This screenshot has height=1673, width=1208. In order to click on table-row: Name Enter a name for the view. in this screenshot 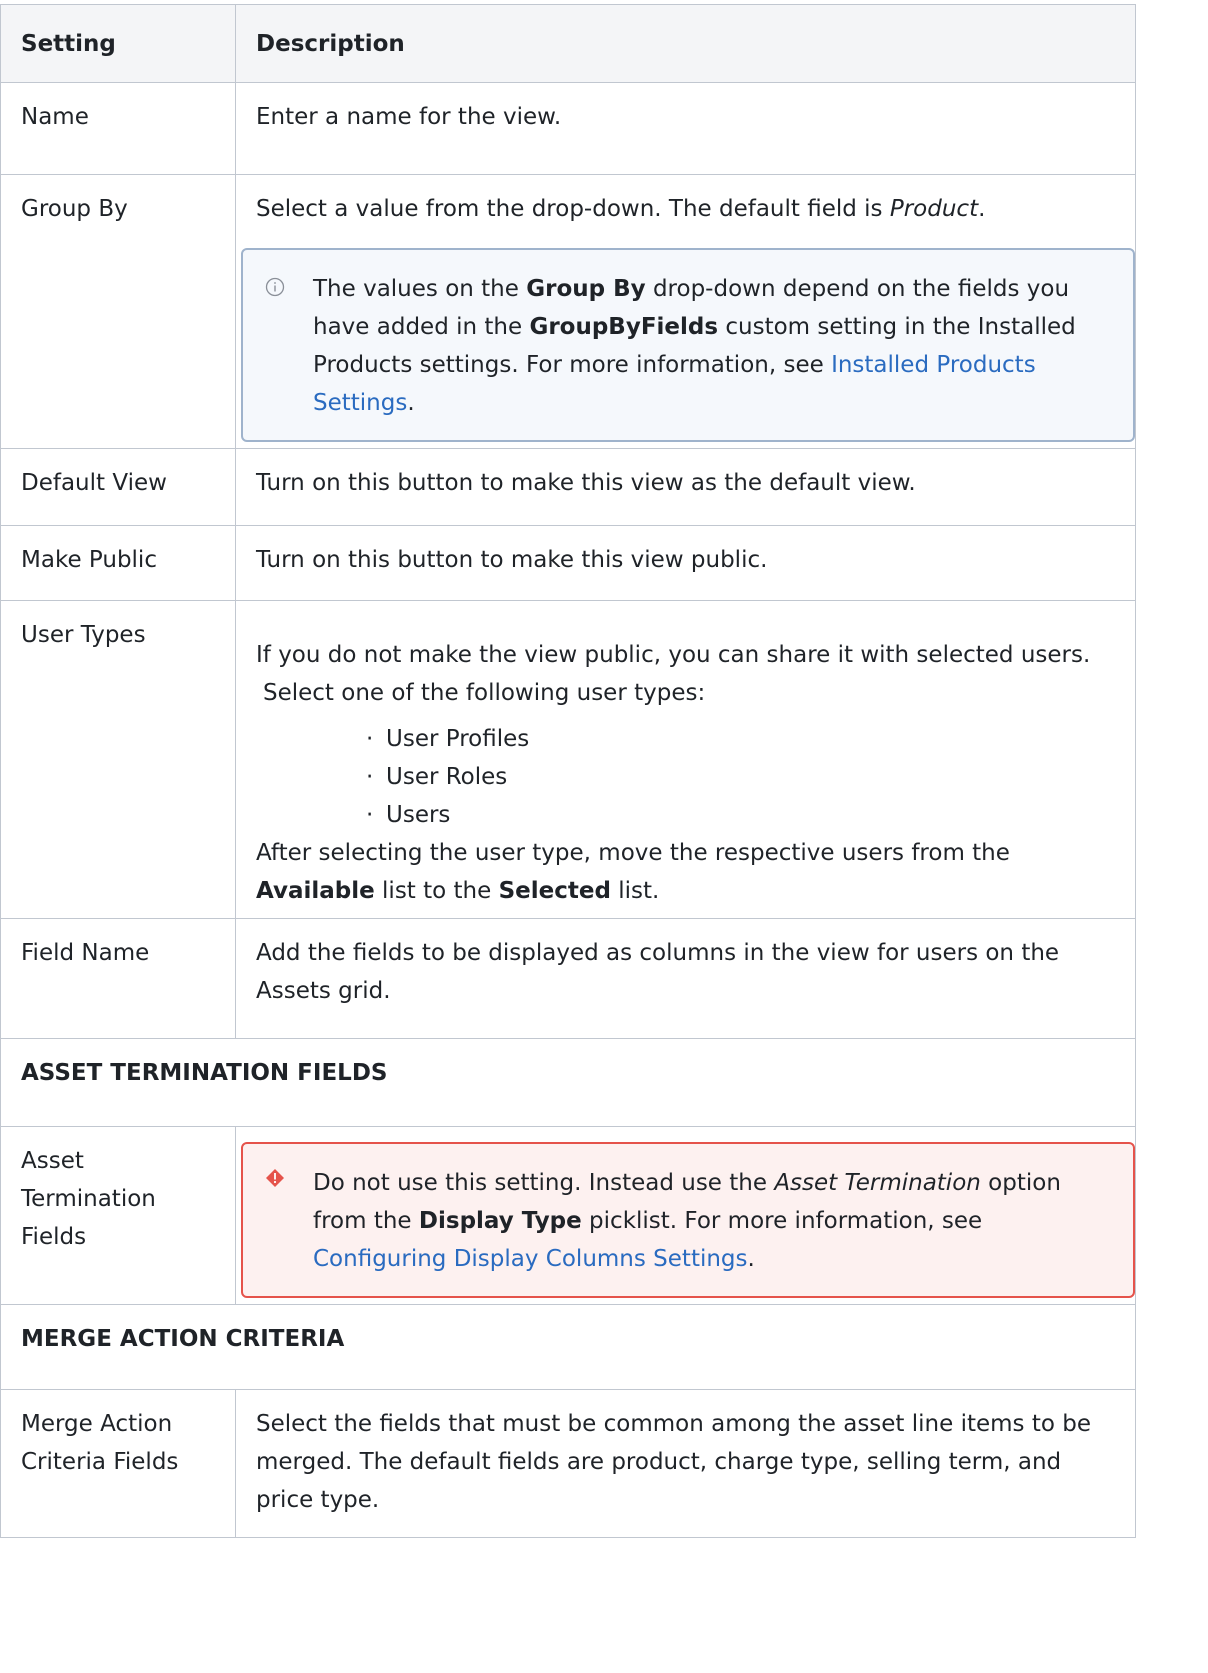, I will do `click(568, 128)`.